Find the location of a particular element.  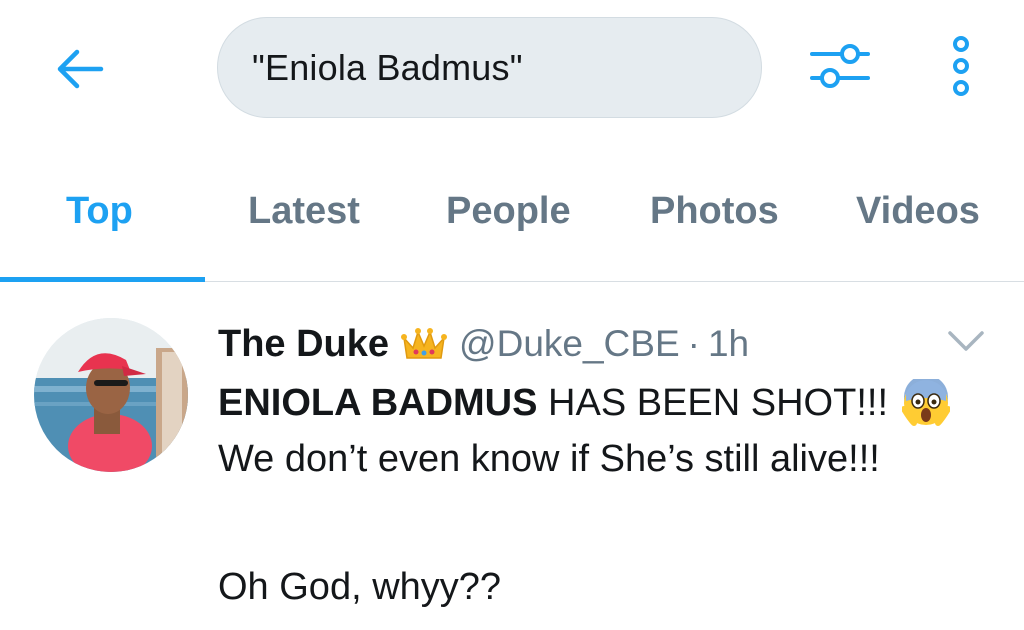

tweet-menu-button is located at coordinates (966, 341).